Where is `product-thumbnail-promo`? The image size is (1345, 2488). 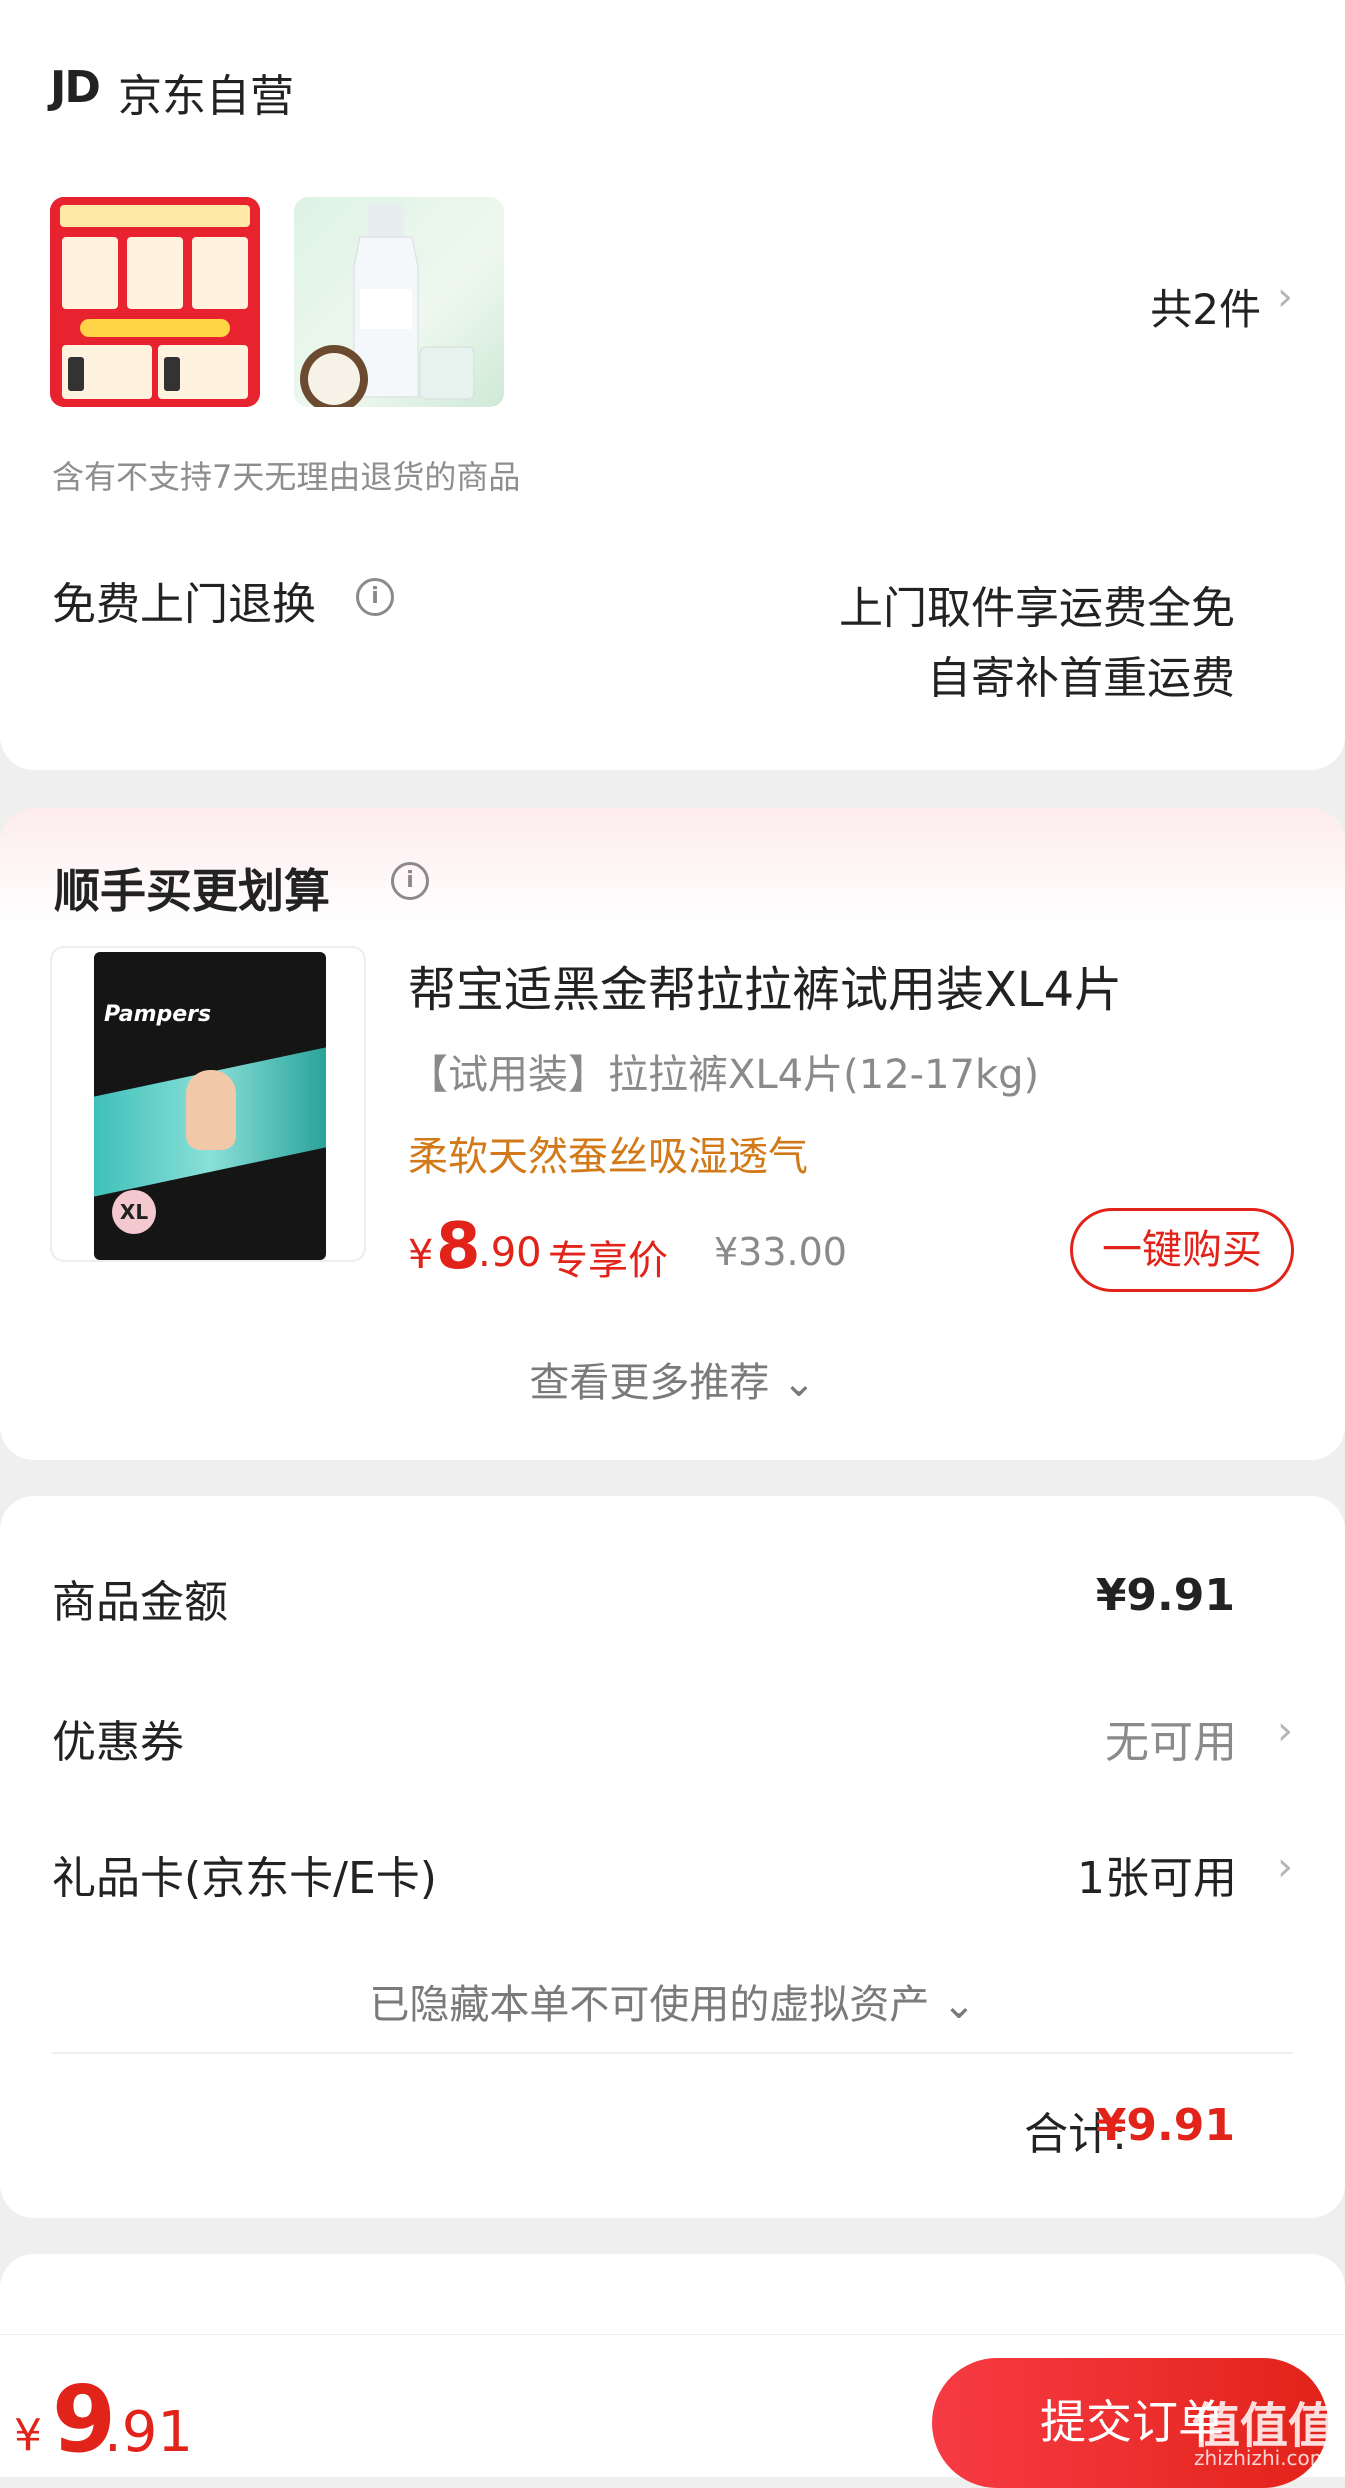 product-thumbnail-promo is located at coordinates (155, 302).